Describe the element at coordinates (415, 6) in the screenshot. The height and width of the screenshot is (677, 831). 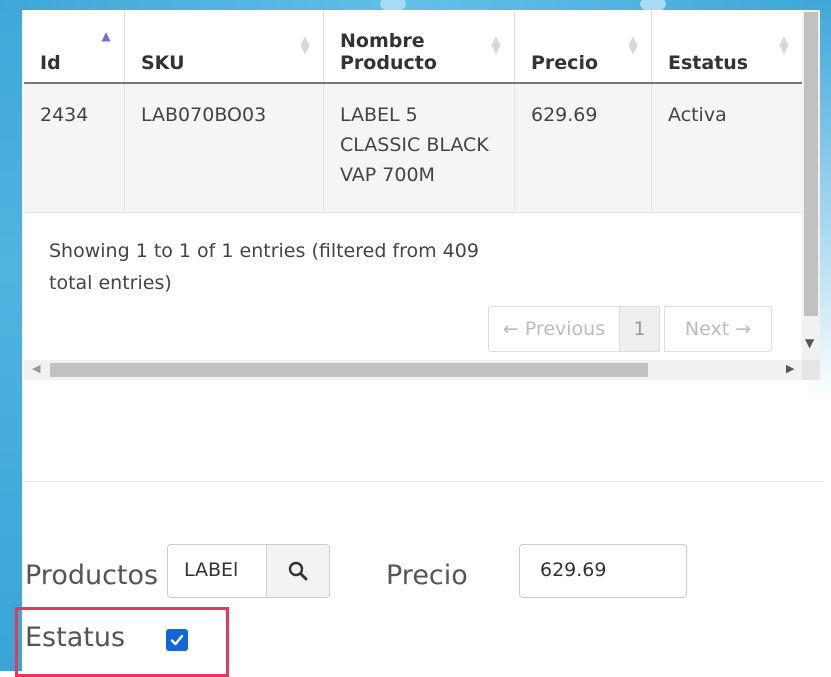
I see `background-decoration-top` at that location.